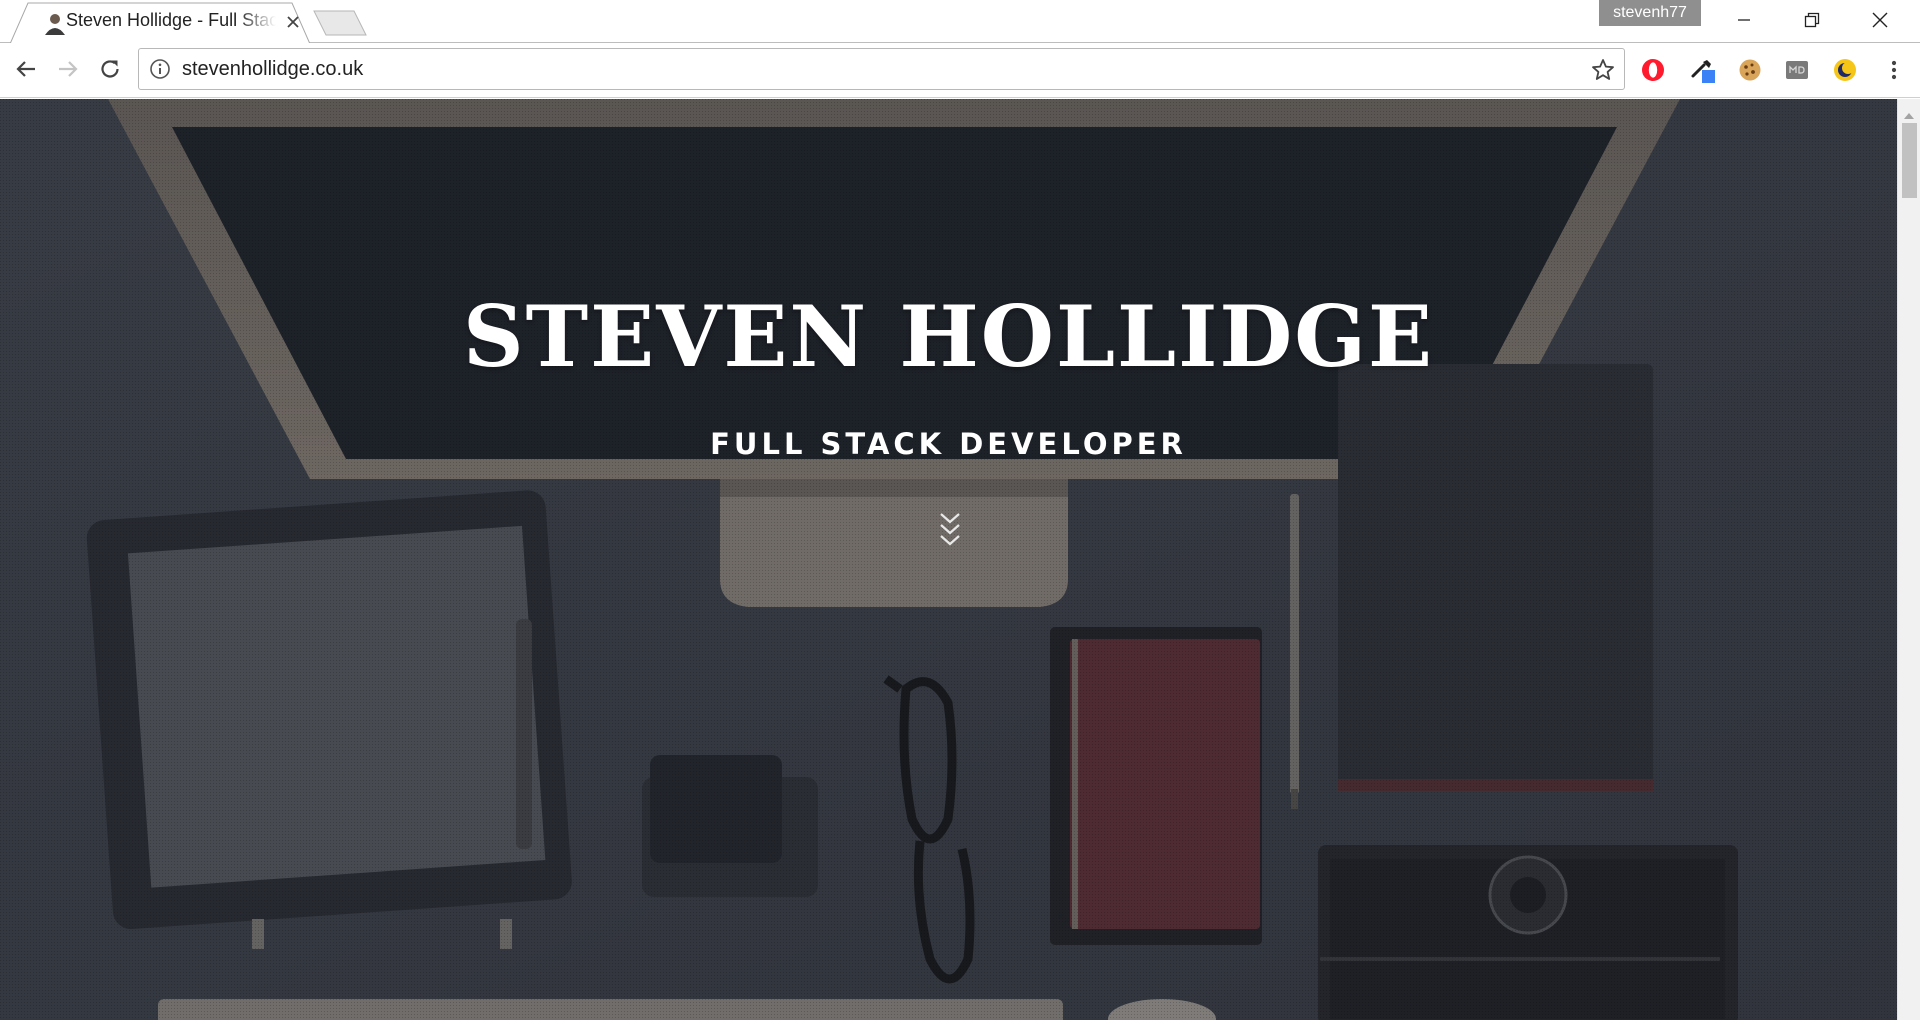 The height and width of the screenshot is (1020, 1920). I want to click on new-tab-icon, so click(340, 23).